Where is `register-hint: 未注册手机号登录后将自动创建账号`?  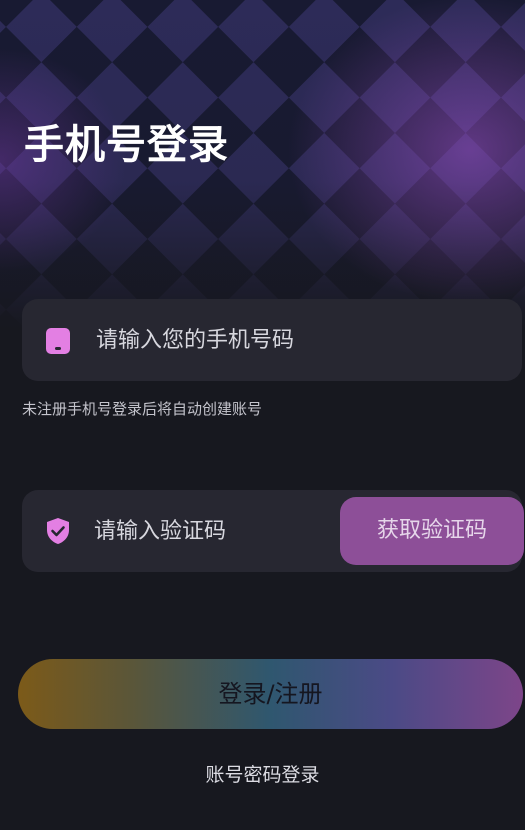
register-hint: 未注册手机号登录后将自动创建账号 is located at coordinates (142, 409).